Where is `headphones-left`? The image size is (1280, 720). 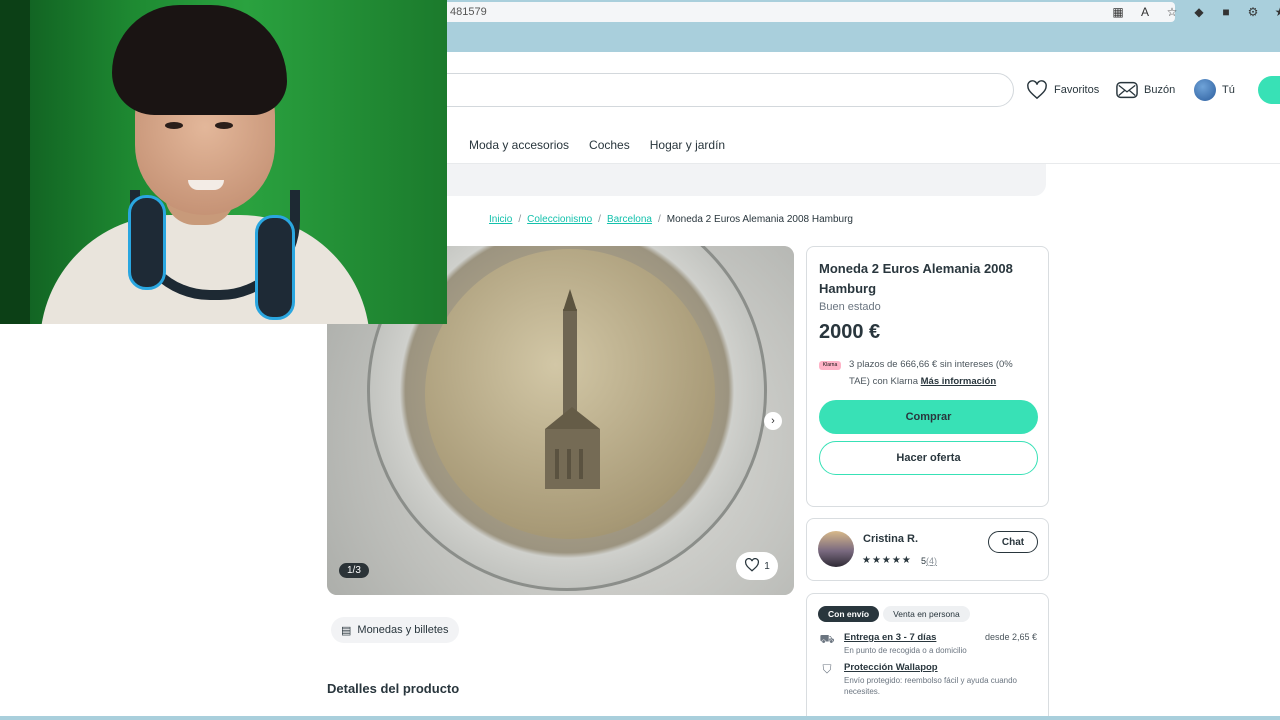
headphones-left is located at coordinates (147, 242).